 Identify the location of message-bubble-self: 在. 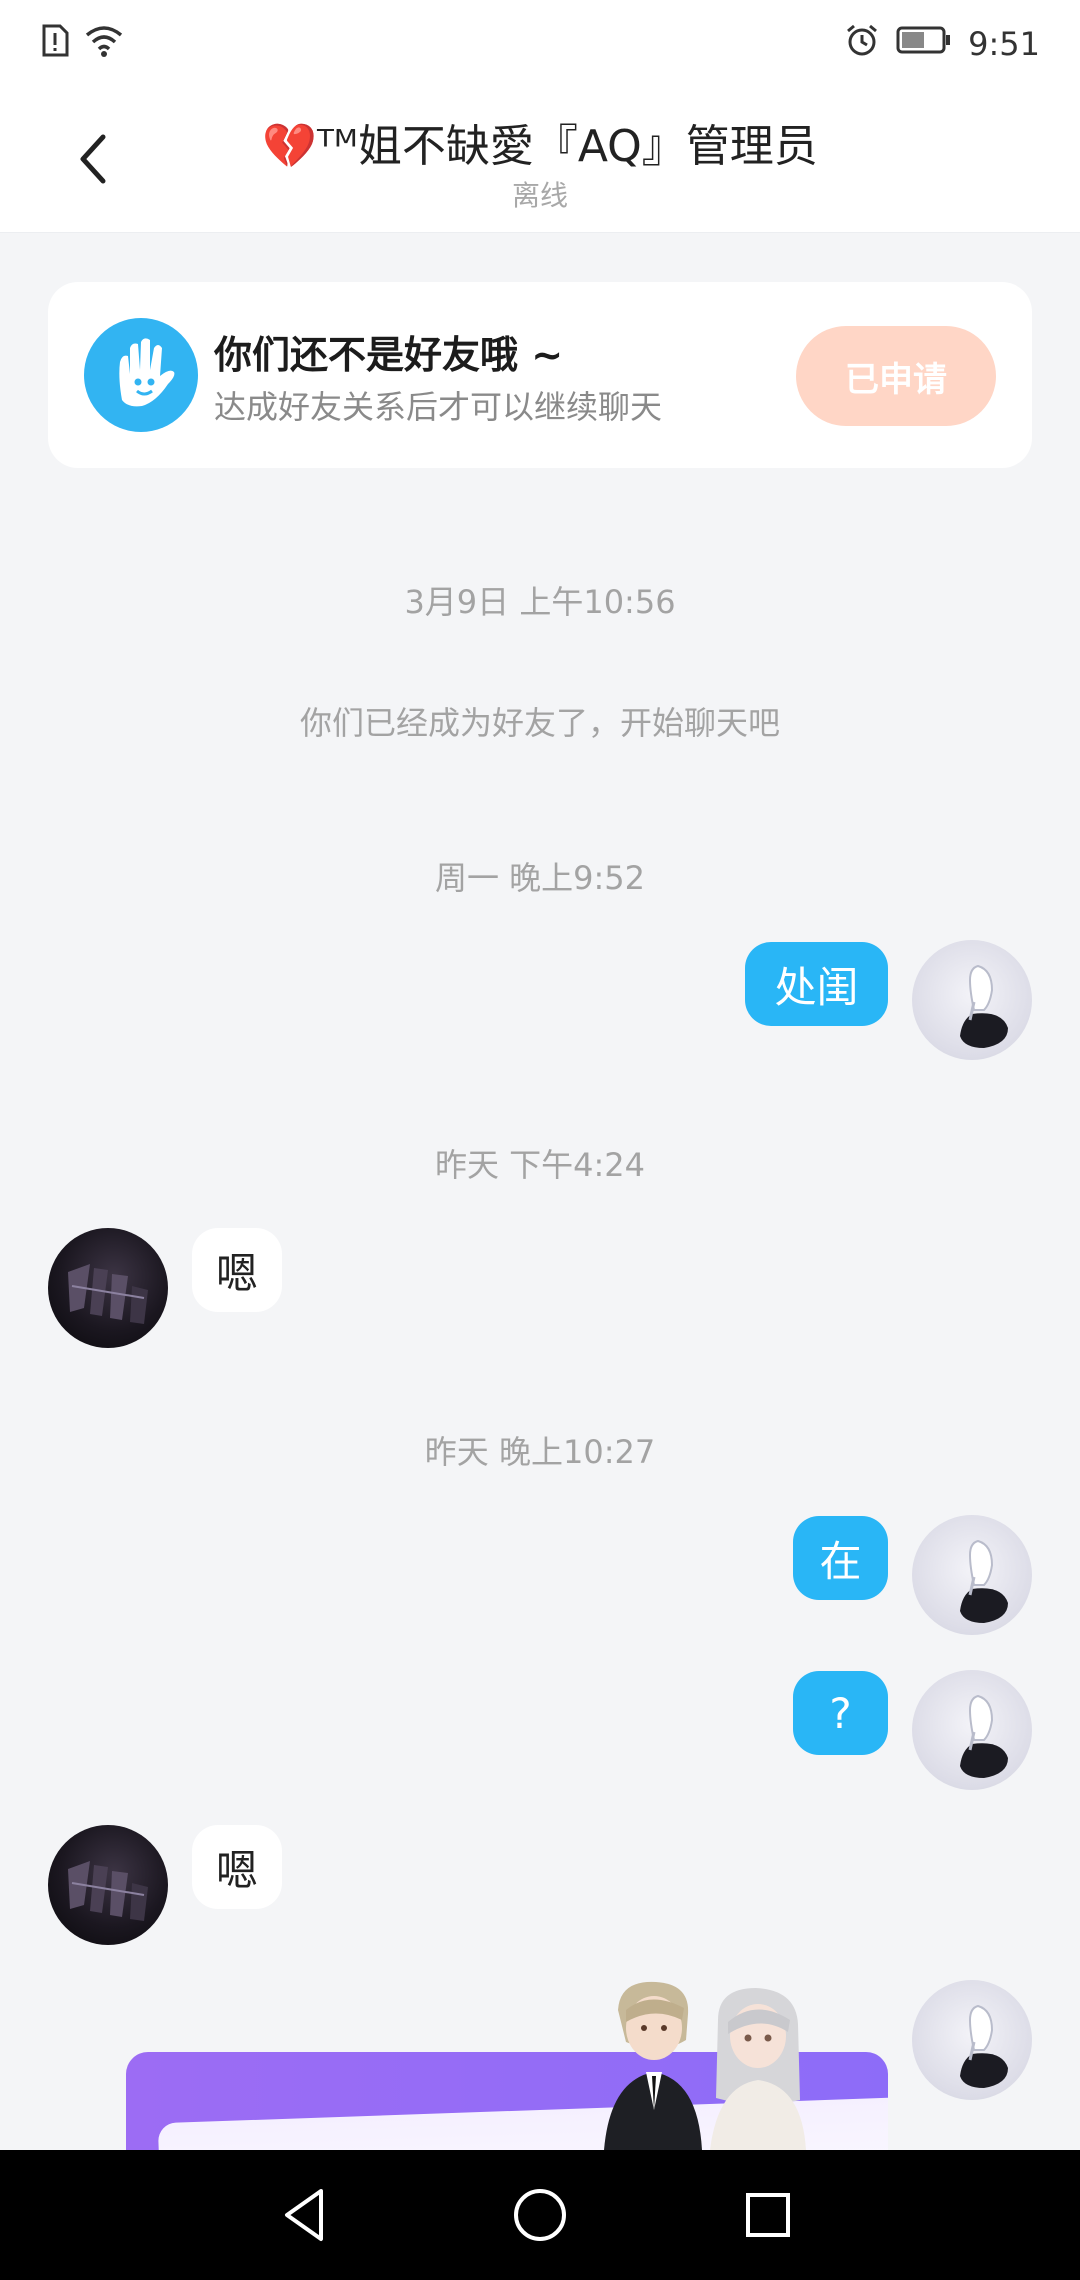
(840, 1558).